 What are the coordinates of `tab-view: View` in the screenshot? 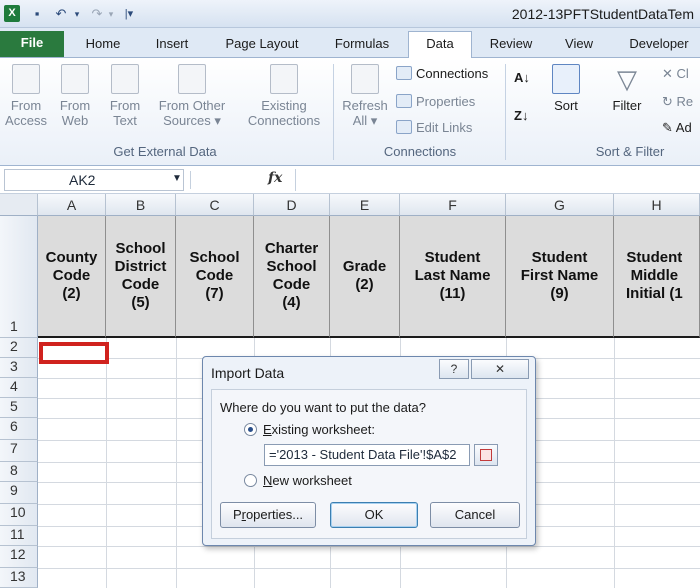 It's located at (579, 45).